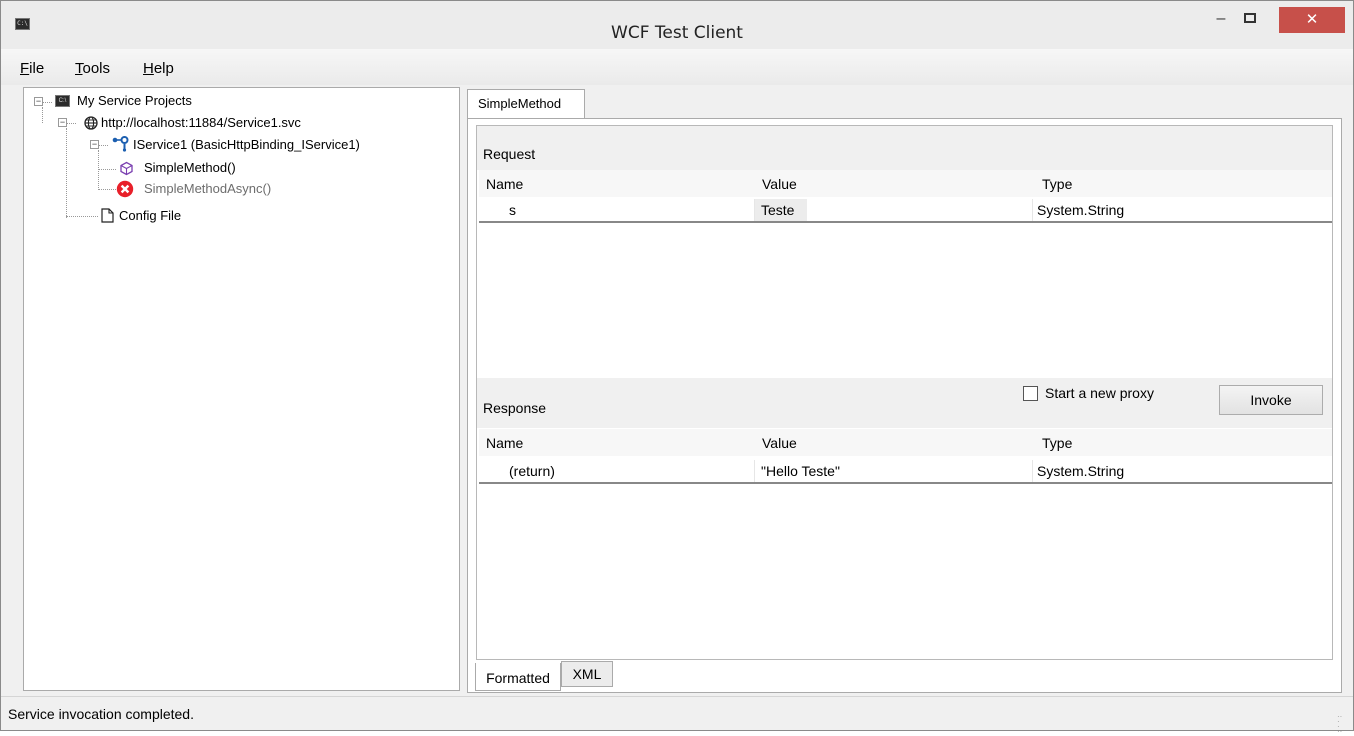 Image resolution: width=1354 pixels, height=736 pixels. What do you see at coordinates (905, 472) in the screenshot?
I see `response-row: (return) "Hello Teste" System.String` at bounding box center [905, 472].